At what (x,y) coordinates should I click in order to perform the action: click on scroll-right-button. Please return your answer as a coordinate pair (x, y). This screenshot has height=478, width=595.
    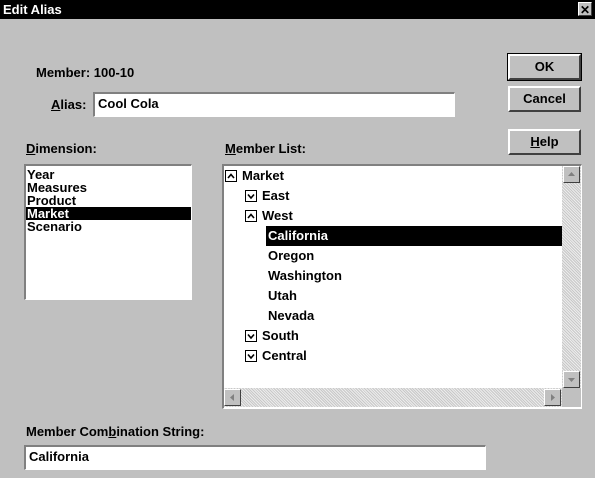
    Looking at the image, I should click on (552, 397).